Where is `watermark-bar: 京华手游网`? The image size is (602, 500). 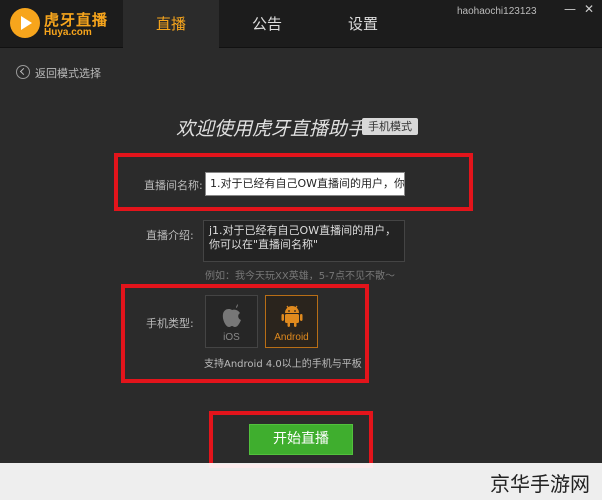 watermark-bar: 京华手游网 is located at coordinates (301, 481).